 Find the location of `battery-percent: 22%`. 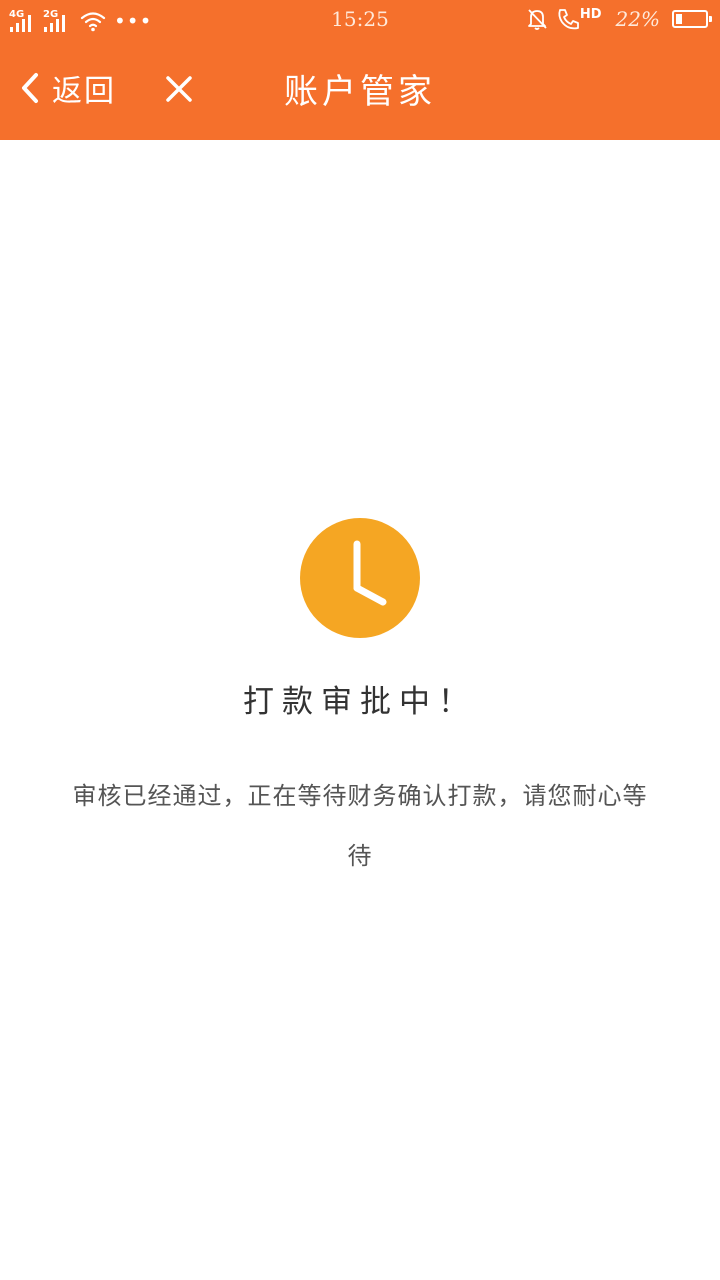

battery-percent: 22% is located at coordinates (637, 19).